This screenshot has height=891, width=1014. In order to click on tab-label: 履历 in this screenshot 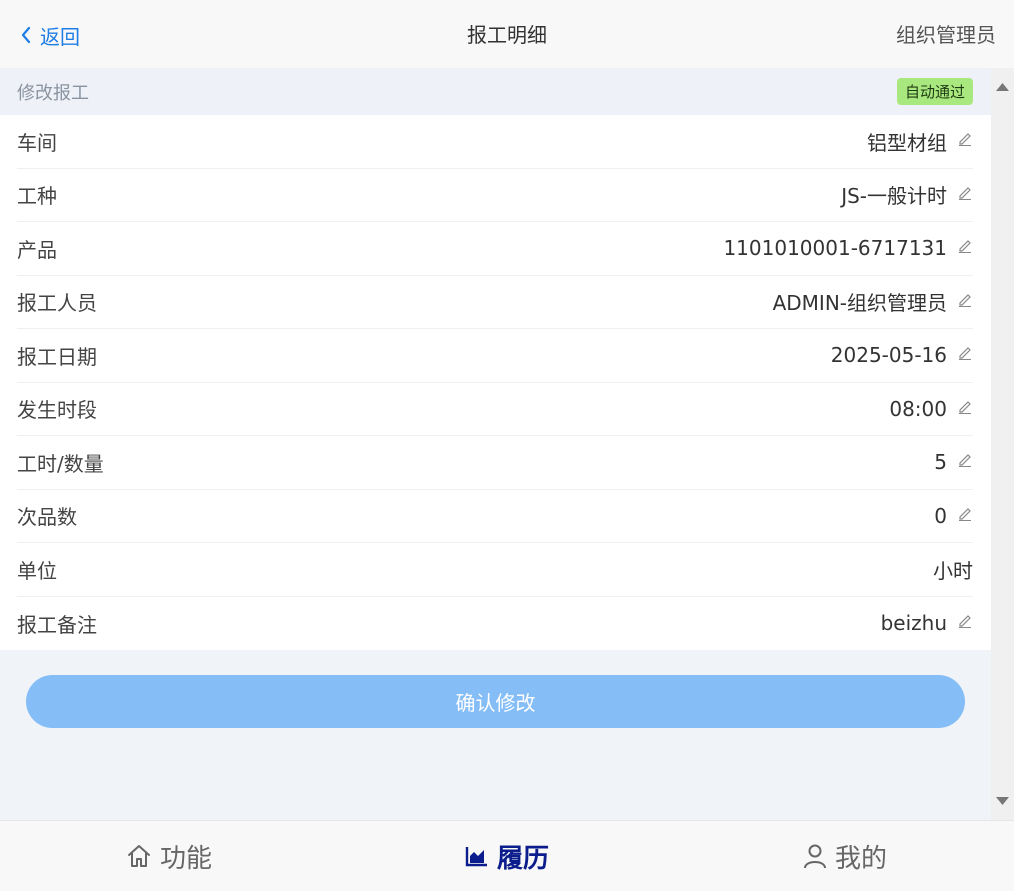, I will do `click(522, 858)`.